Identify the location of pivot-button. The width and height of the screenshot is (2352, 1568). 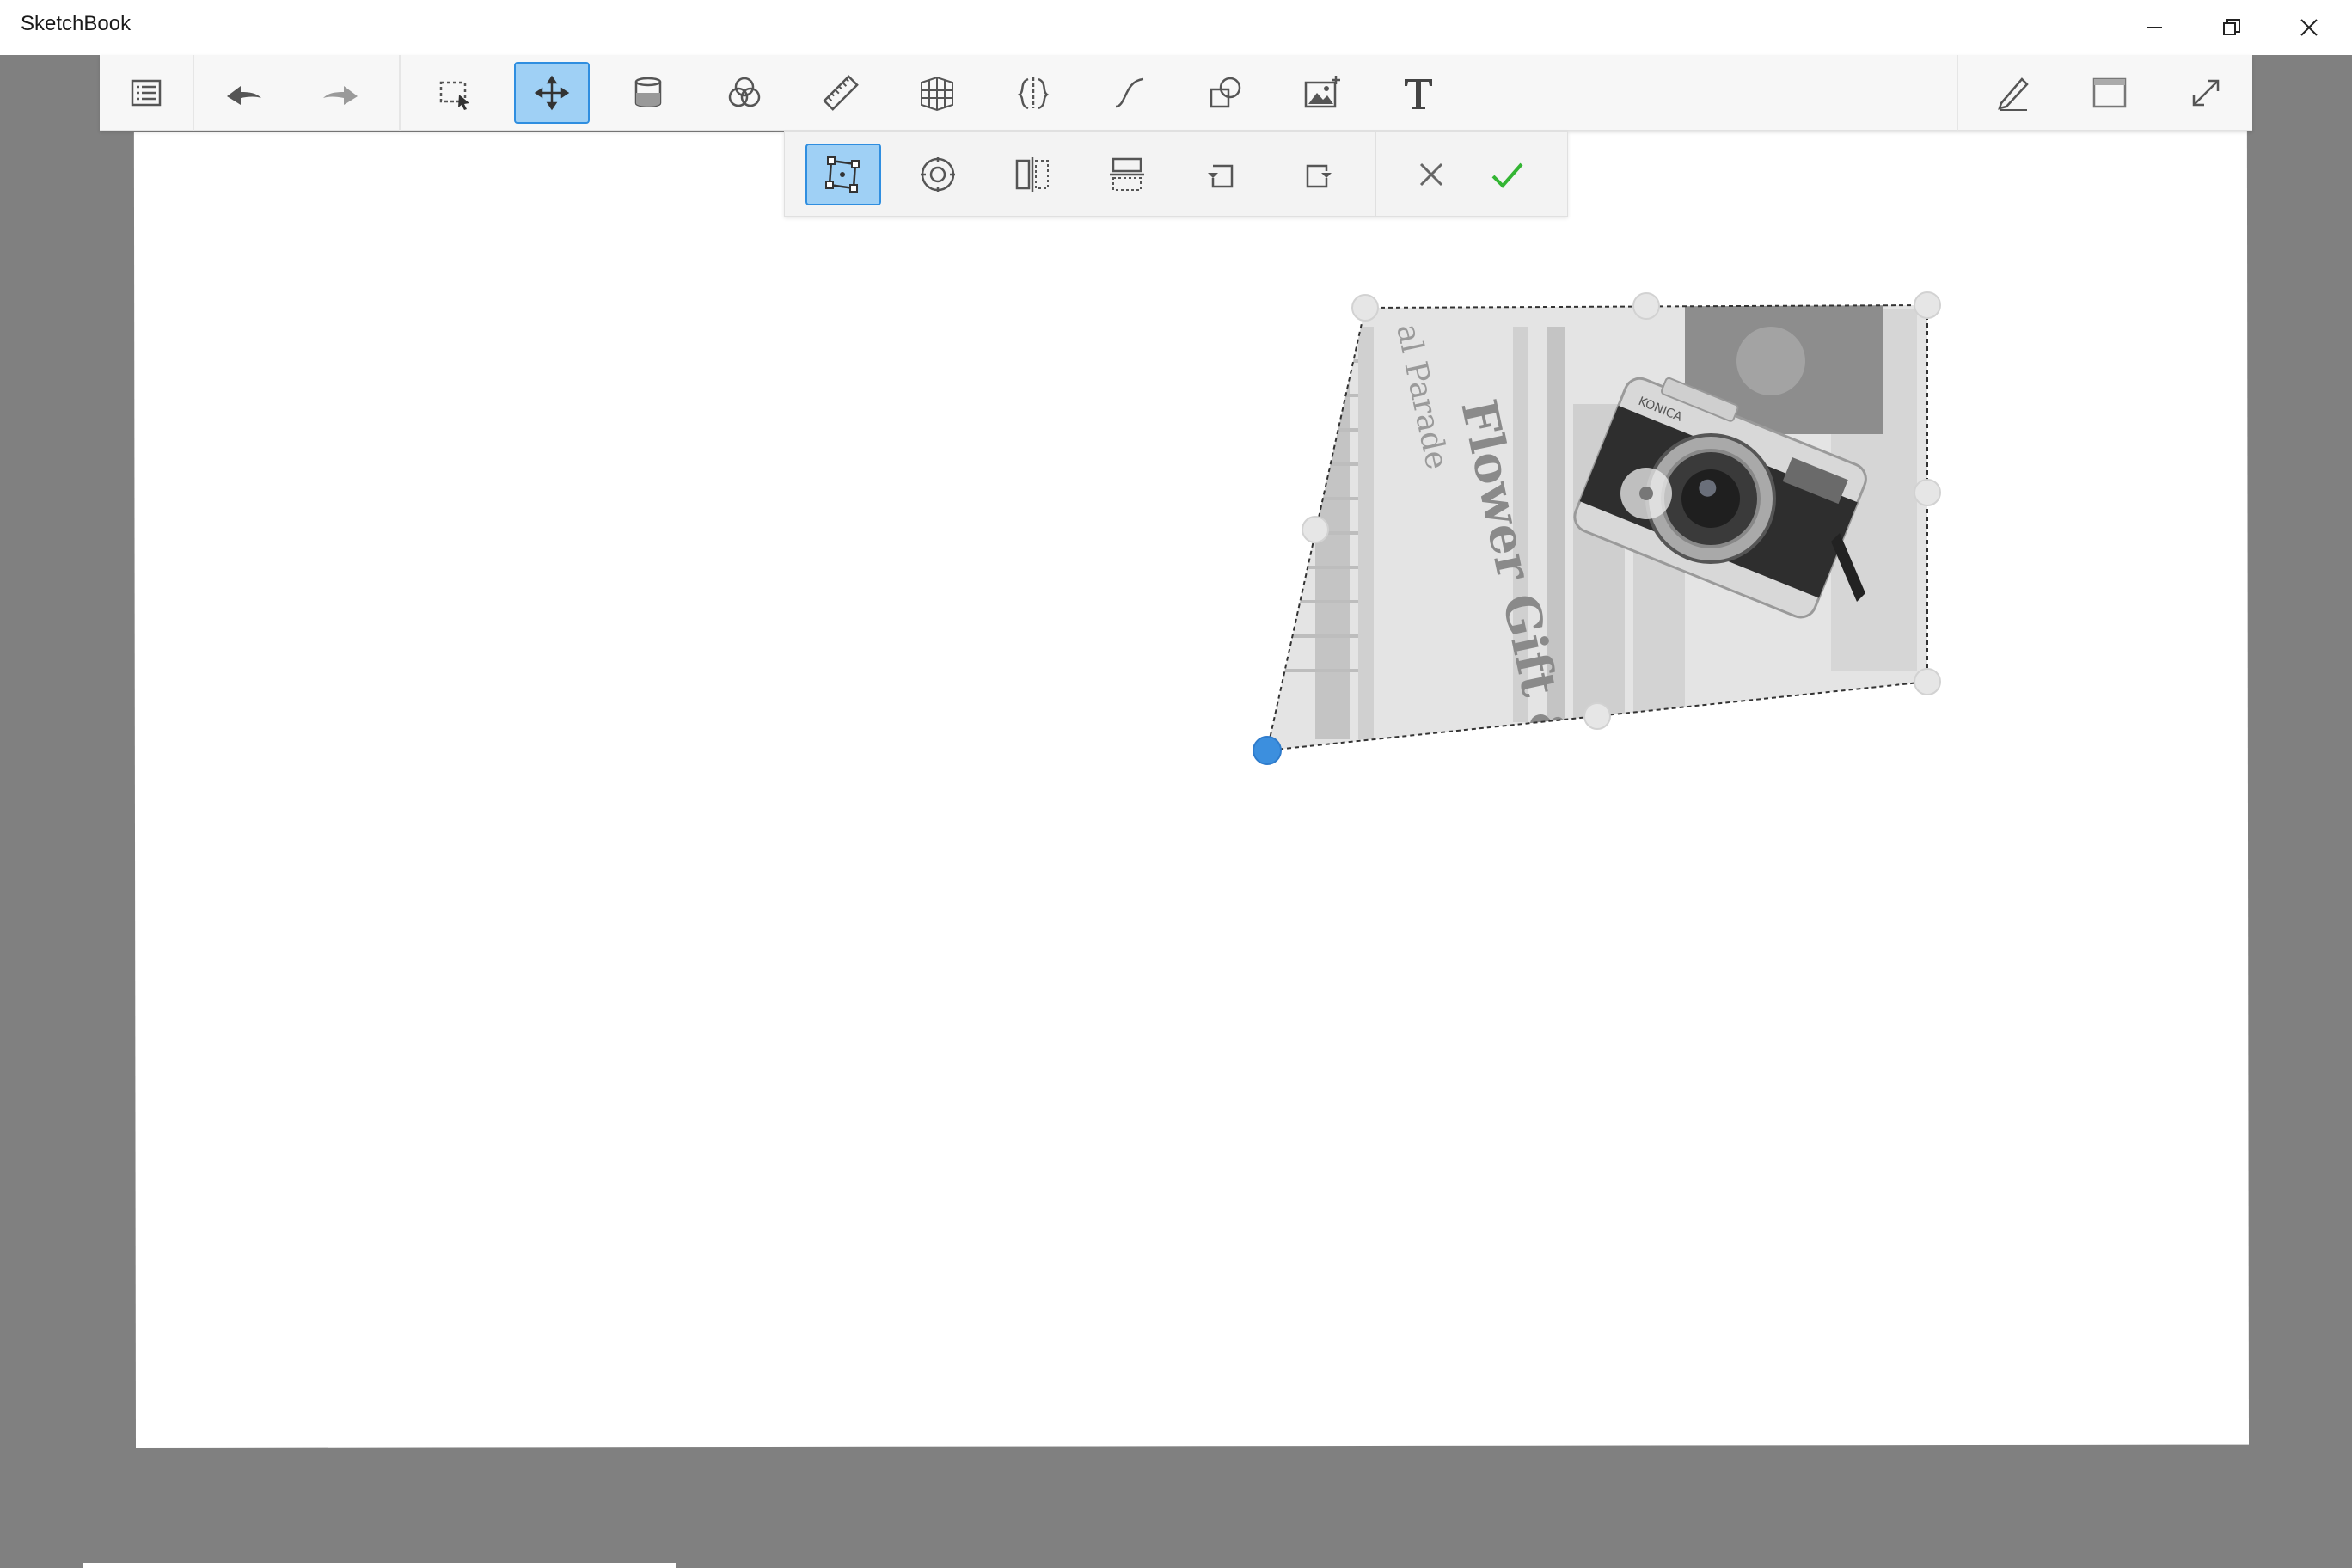
(938, 174).